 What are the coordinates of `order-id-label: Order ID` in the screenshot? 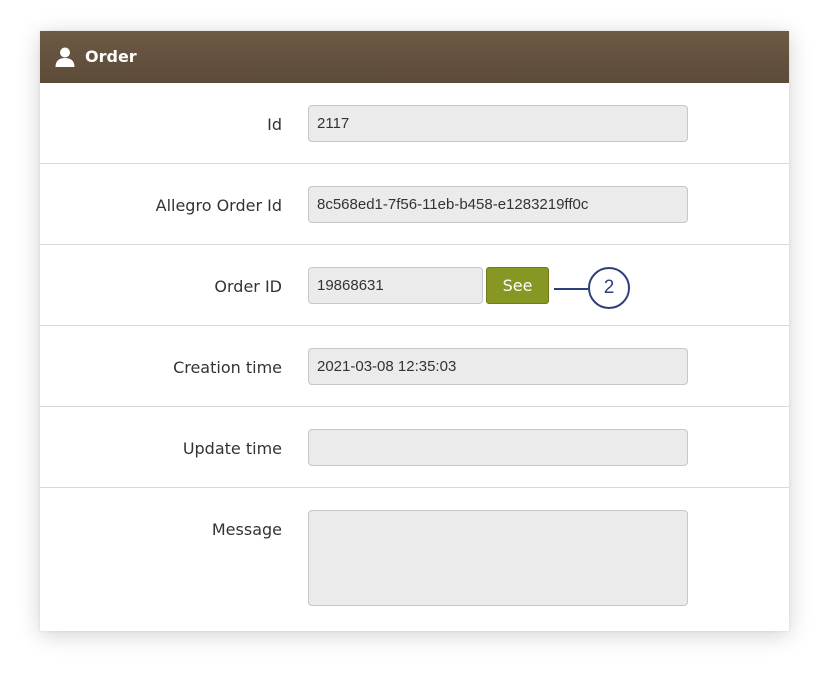 It's located at (248, 286).